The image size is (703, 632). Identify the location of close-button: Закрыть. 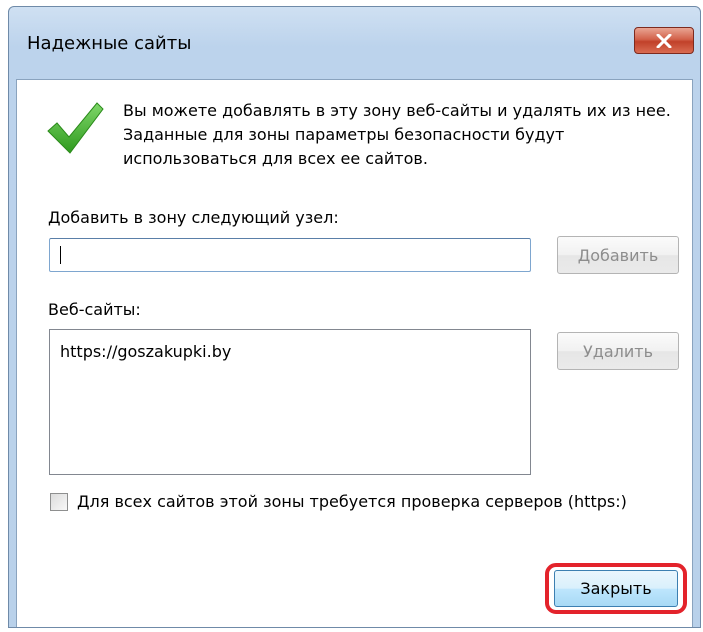
(616, 588).